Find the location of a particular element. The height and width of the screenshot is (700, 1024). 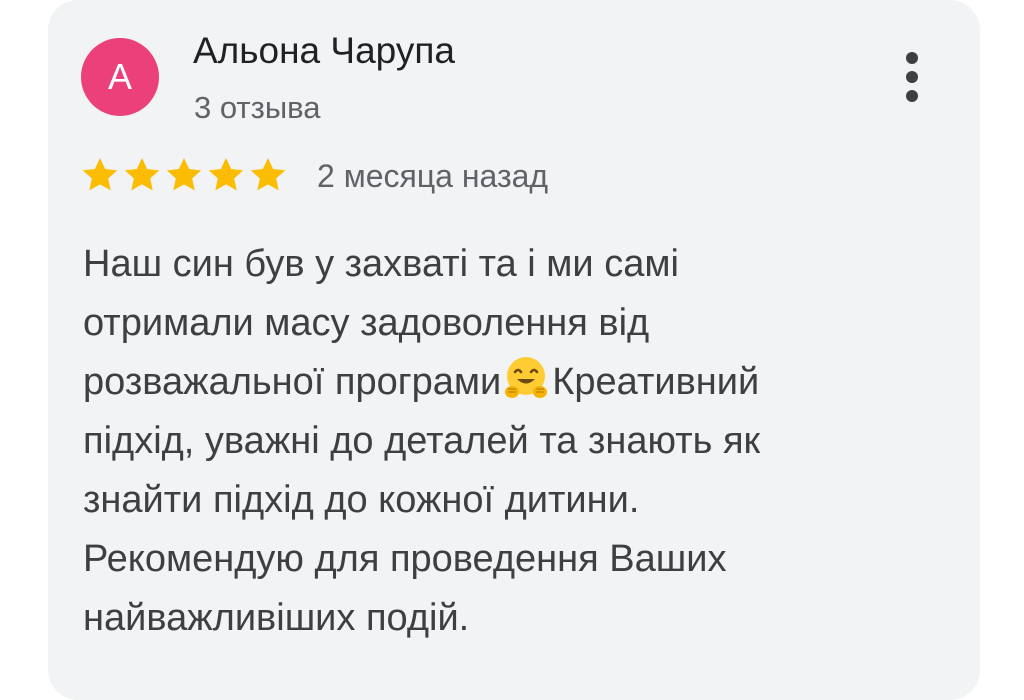

review-line: розважальної програми Креативний is located at coordinates (513, 382).